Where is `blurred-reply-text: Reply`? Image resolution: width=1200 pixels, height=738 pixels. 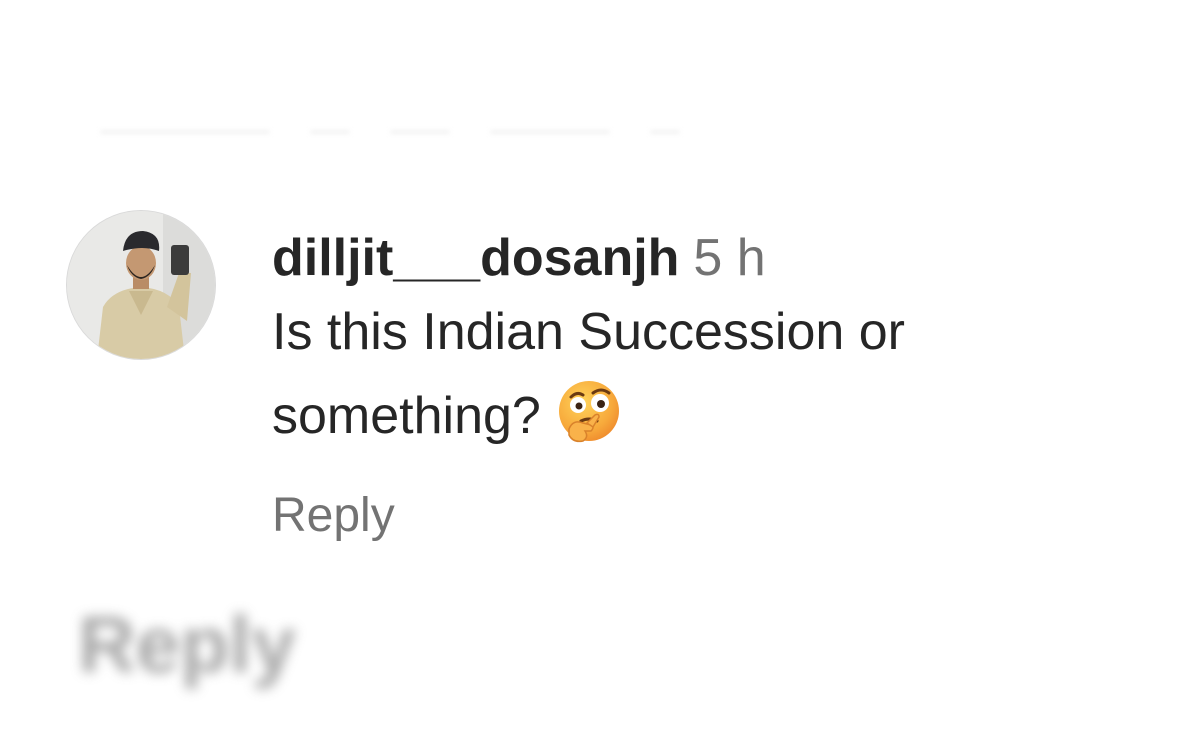
blurred-reply-text: Reply is located at coordinates (187, 644).